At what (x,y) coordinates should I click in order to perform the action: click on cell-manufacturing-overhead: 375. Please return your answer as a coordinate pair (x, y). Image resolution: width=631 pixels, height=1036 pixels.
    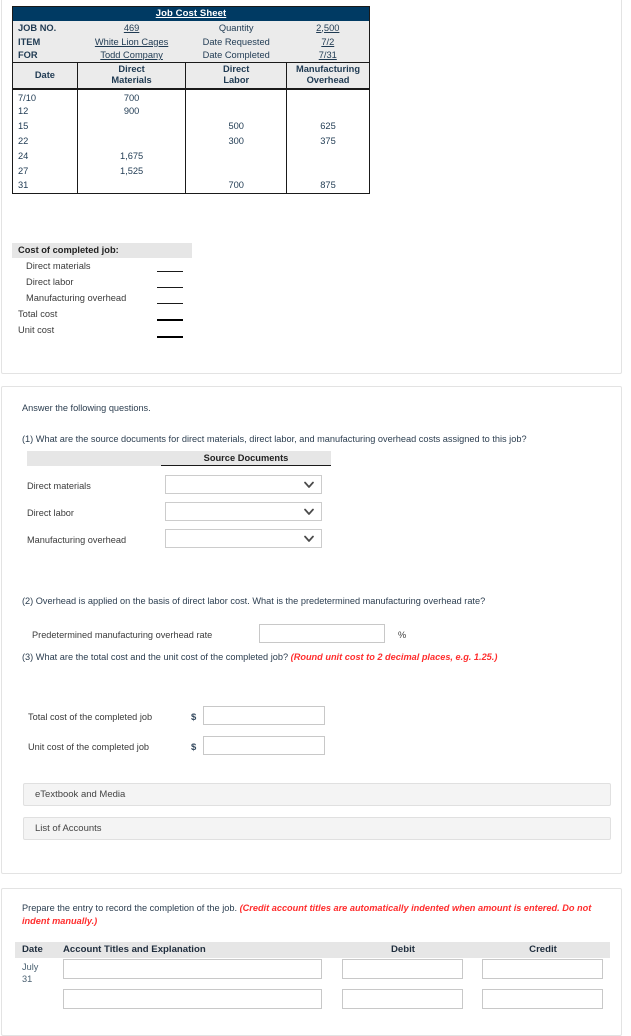
    Looking at the image, I should click on (328, 141).